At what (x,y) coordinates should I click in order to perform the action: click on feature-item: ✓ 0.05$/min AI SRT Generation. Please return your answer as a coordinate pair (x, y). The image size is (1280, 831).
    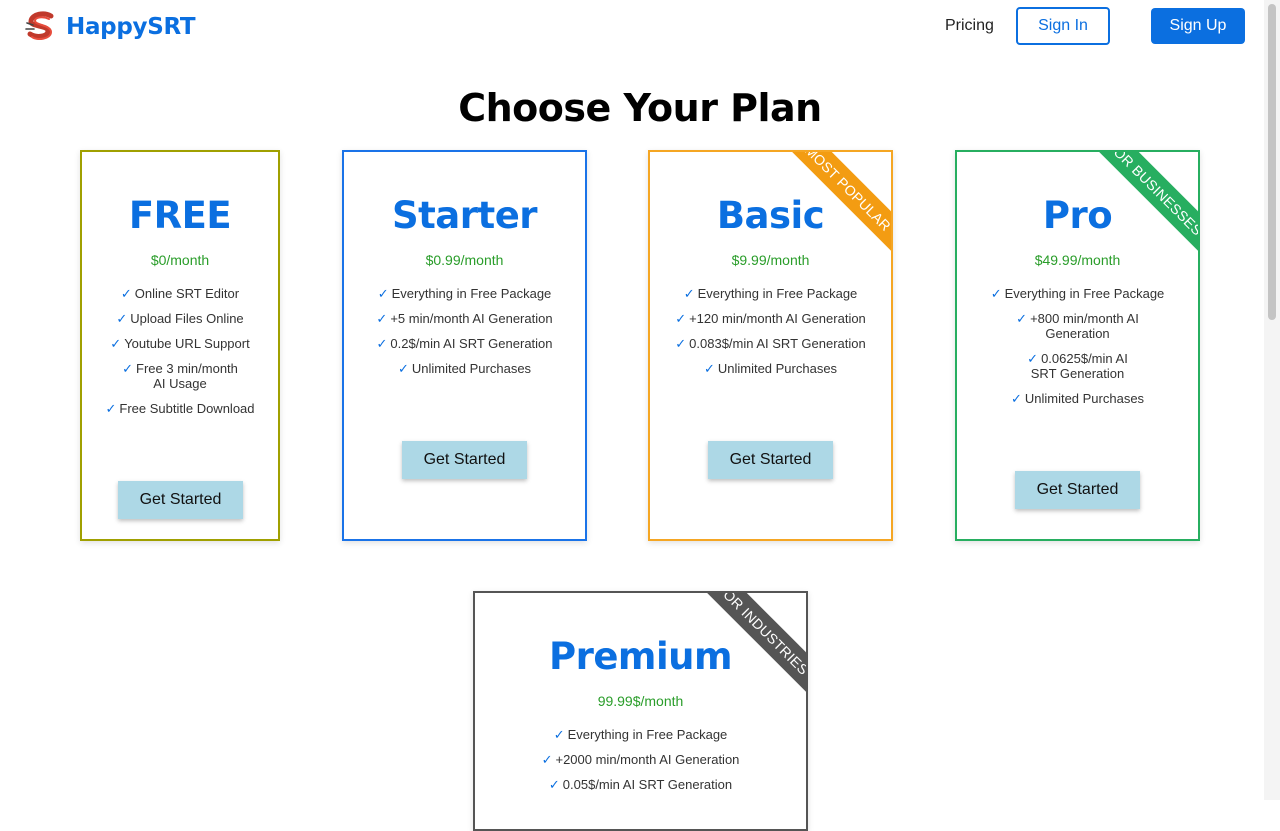
    Looking at the image, I should click on (640, 784).